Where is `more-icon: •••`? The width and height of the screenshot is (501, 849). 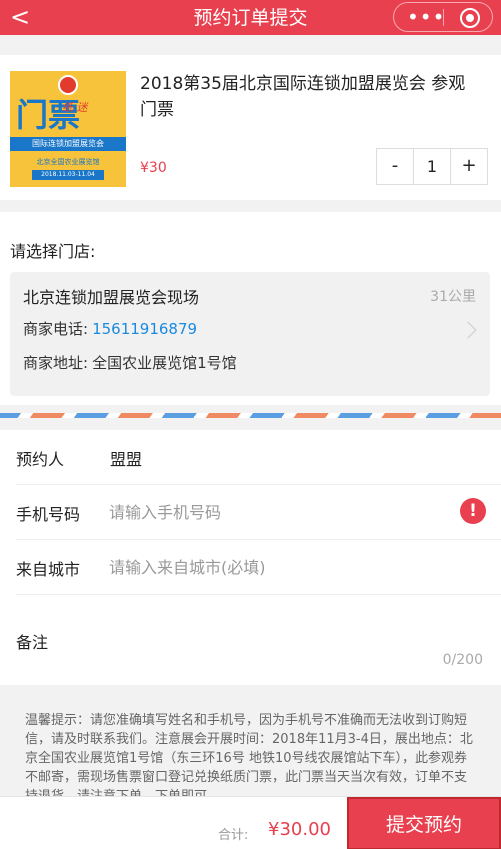 more-icon: ••• is located at coordinates (426, 17).